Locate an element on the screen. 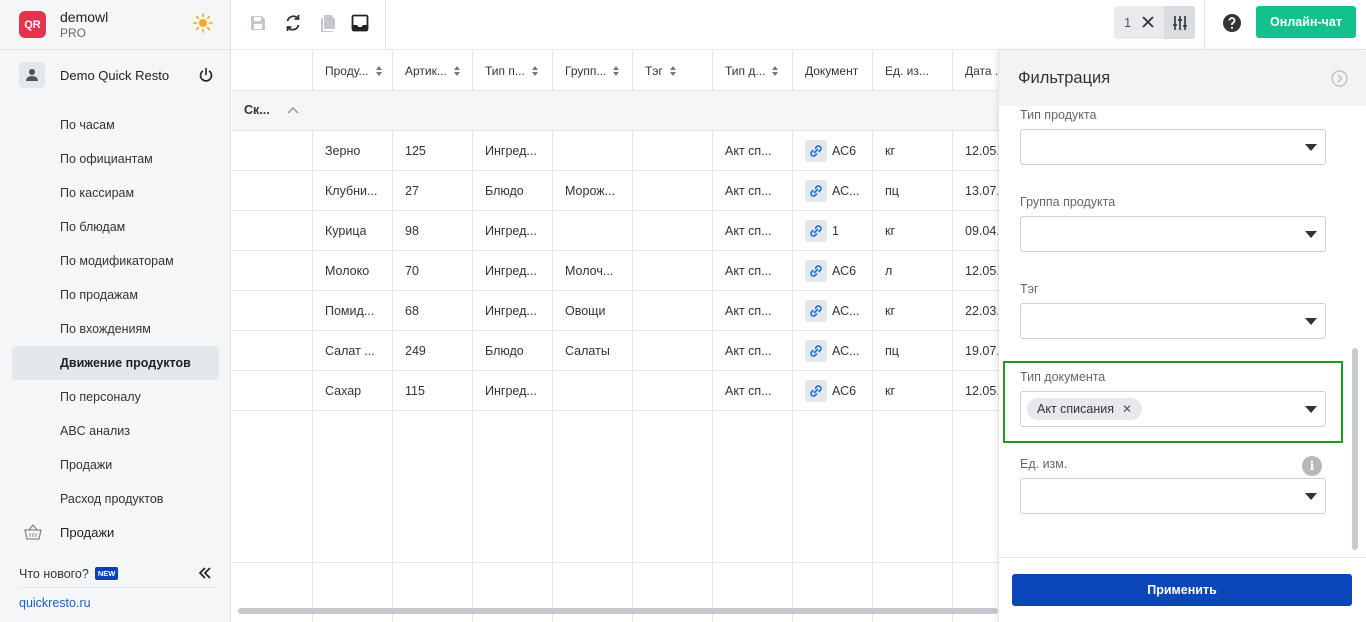  cell-group is located at coordinates (592, 151).